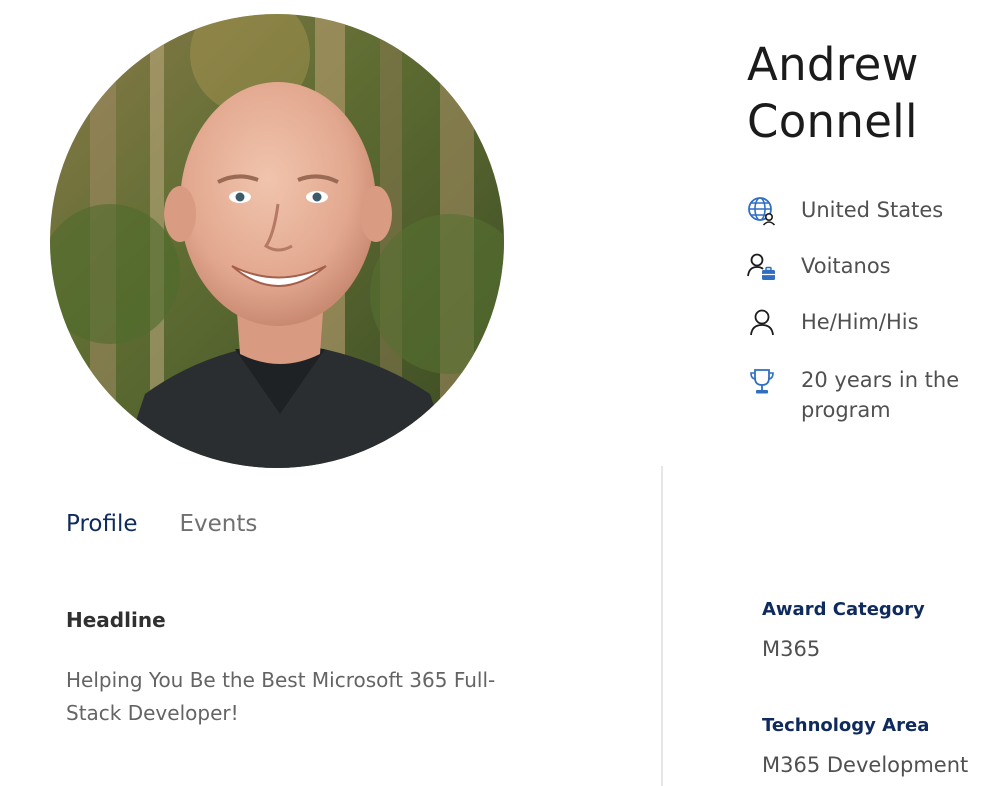 The width and height of the screenshot is (1000, 786). Describe the element at coordinates (843, 609) in the screenshot. I see `award-category-label: Award Category` at that location.